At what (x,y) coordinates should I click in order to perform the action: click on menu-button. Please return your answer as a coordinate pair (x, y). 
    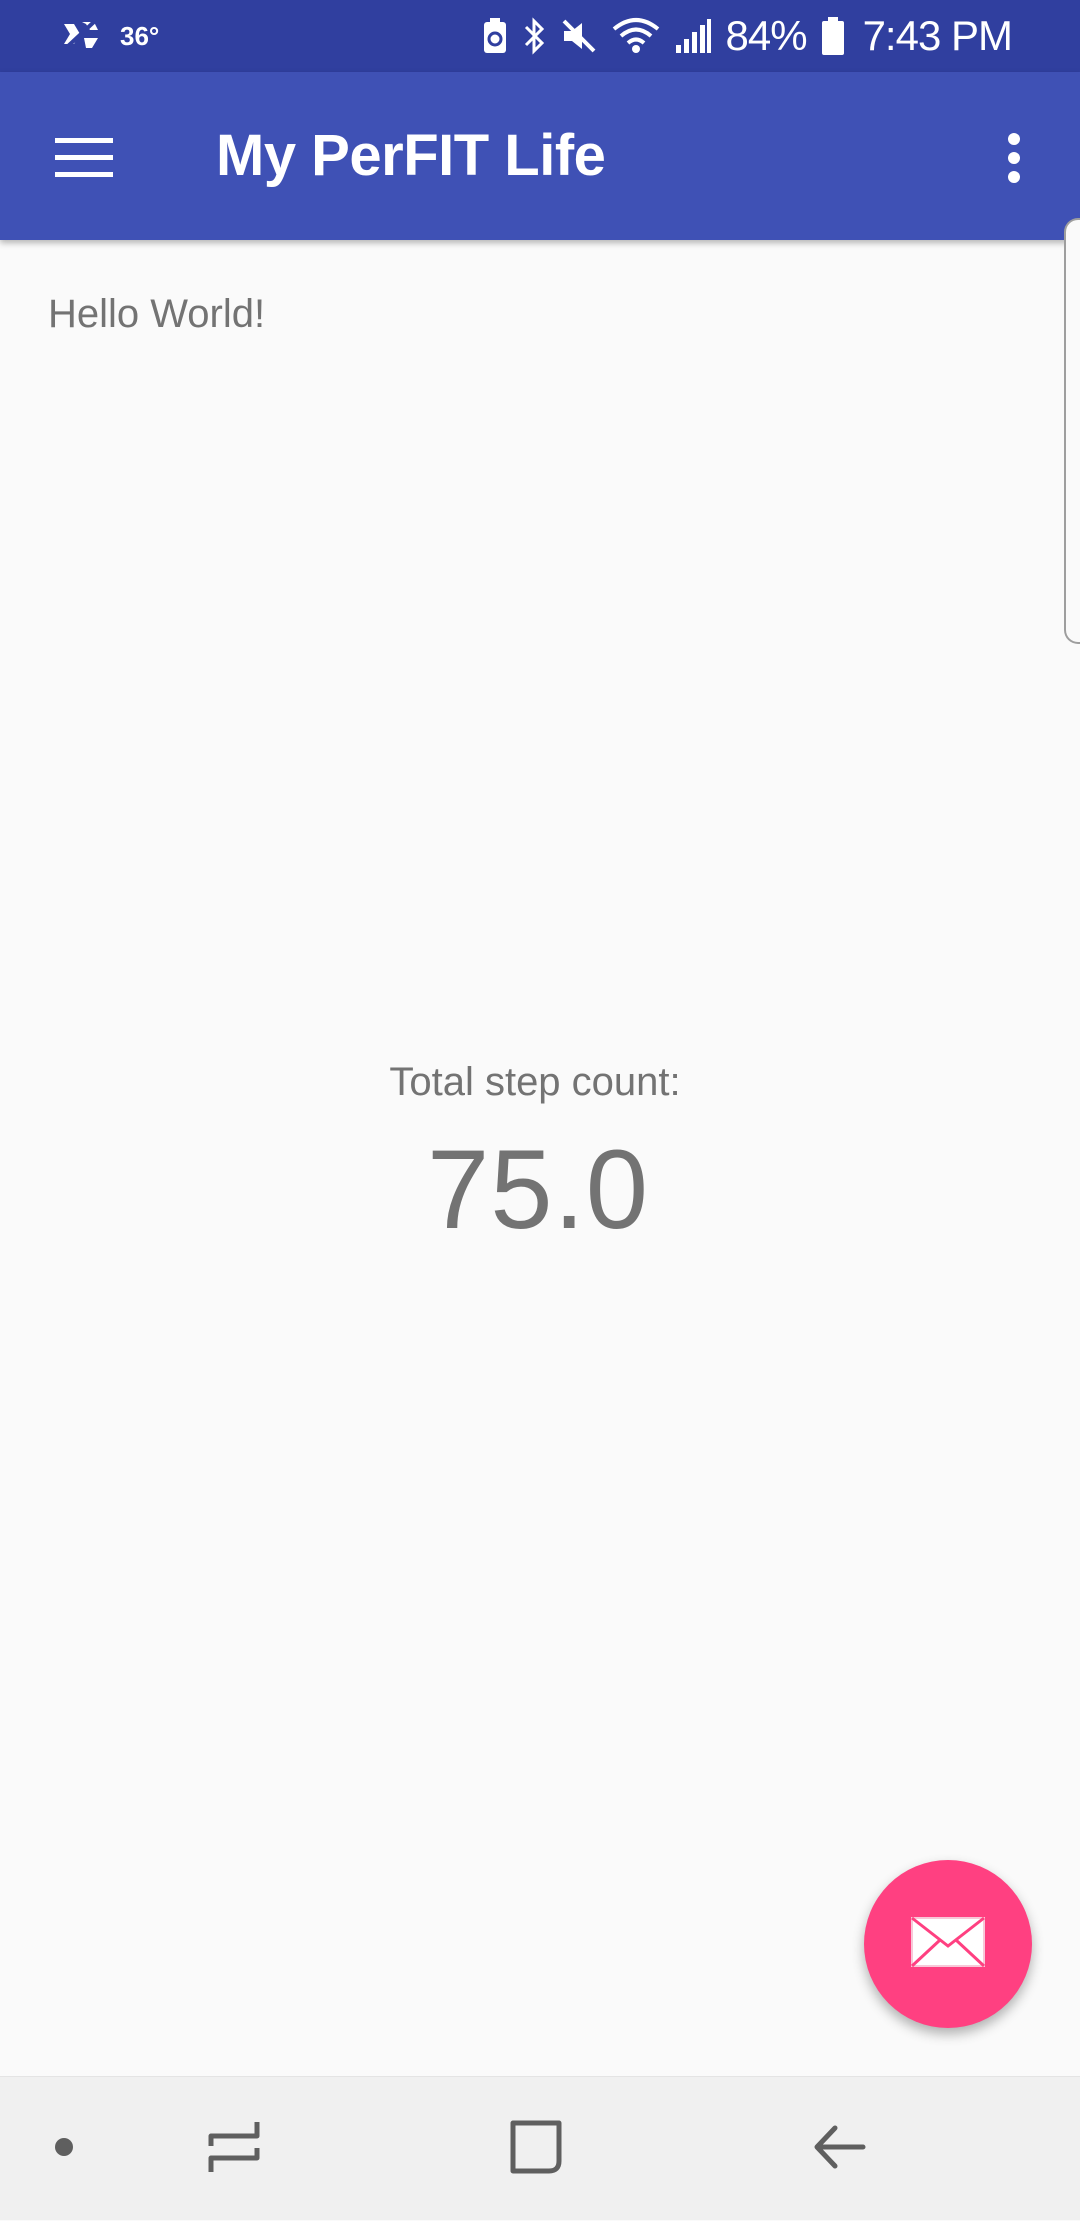
    Looking at the image, I should click on (84, 160).